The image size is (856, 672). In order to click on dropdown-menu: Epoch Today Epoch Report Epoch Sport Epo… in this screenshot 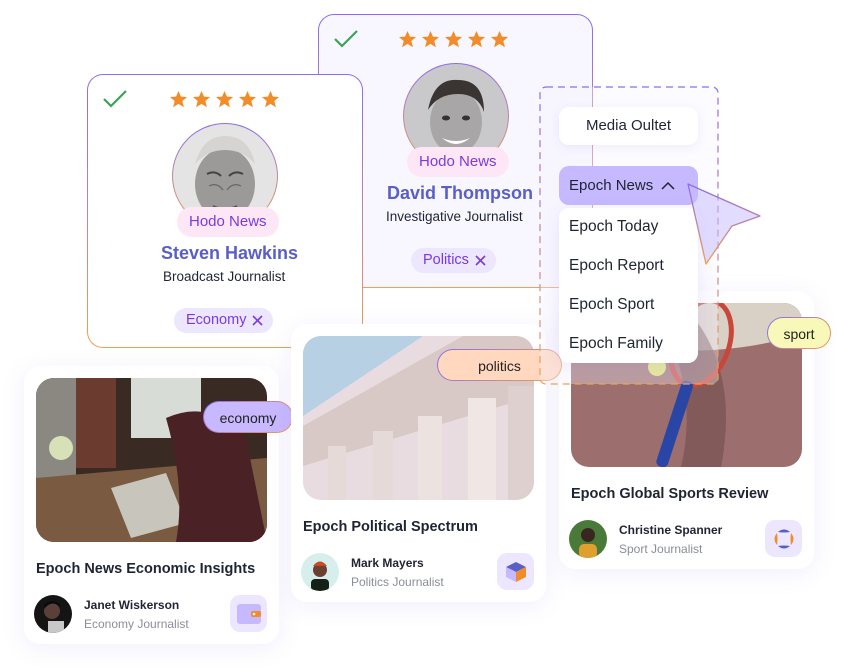, I will do `click(628, 285)`.